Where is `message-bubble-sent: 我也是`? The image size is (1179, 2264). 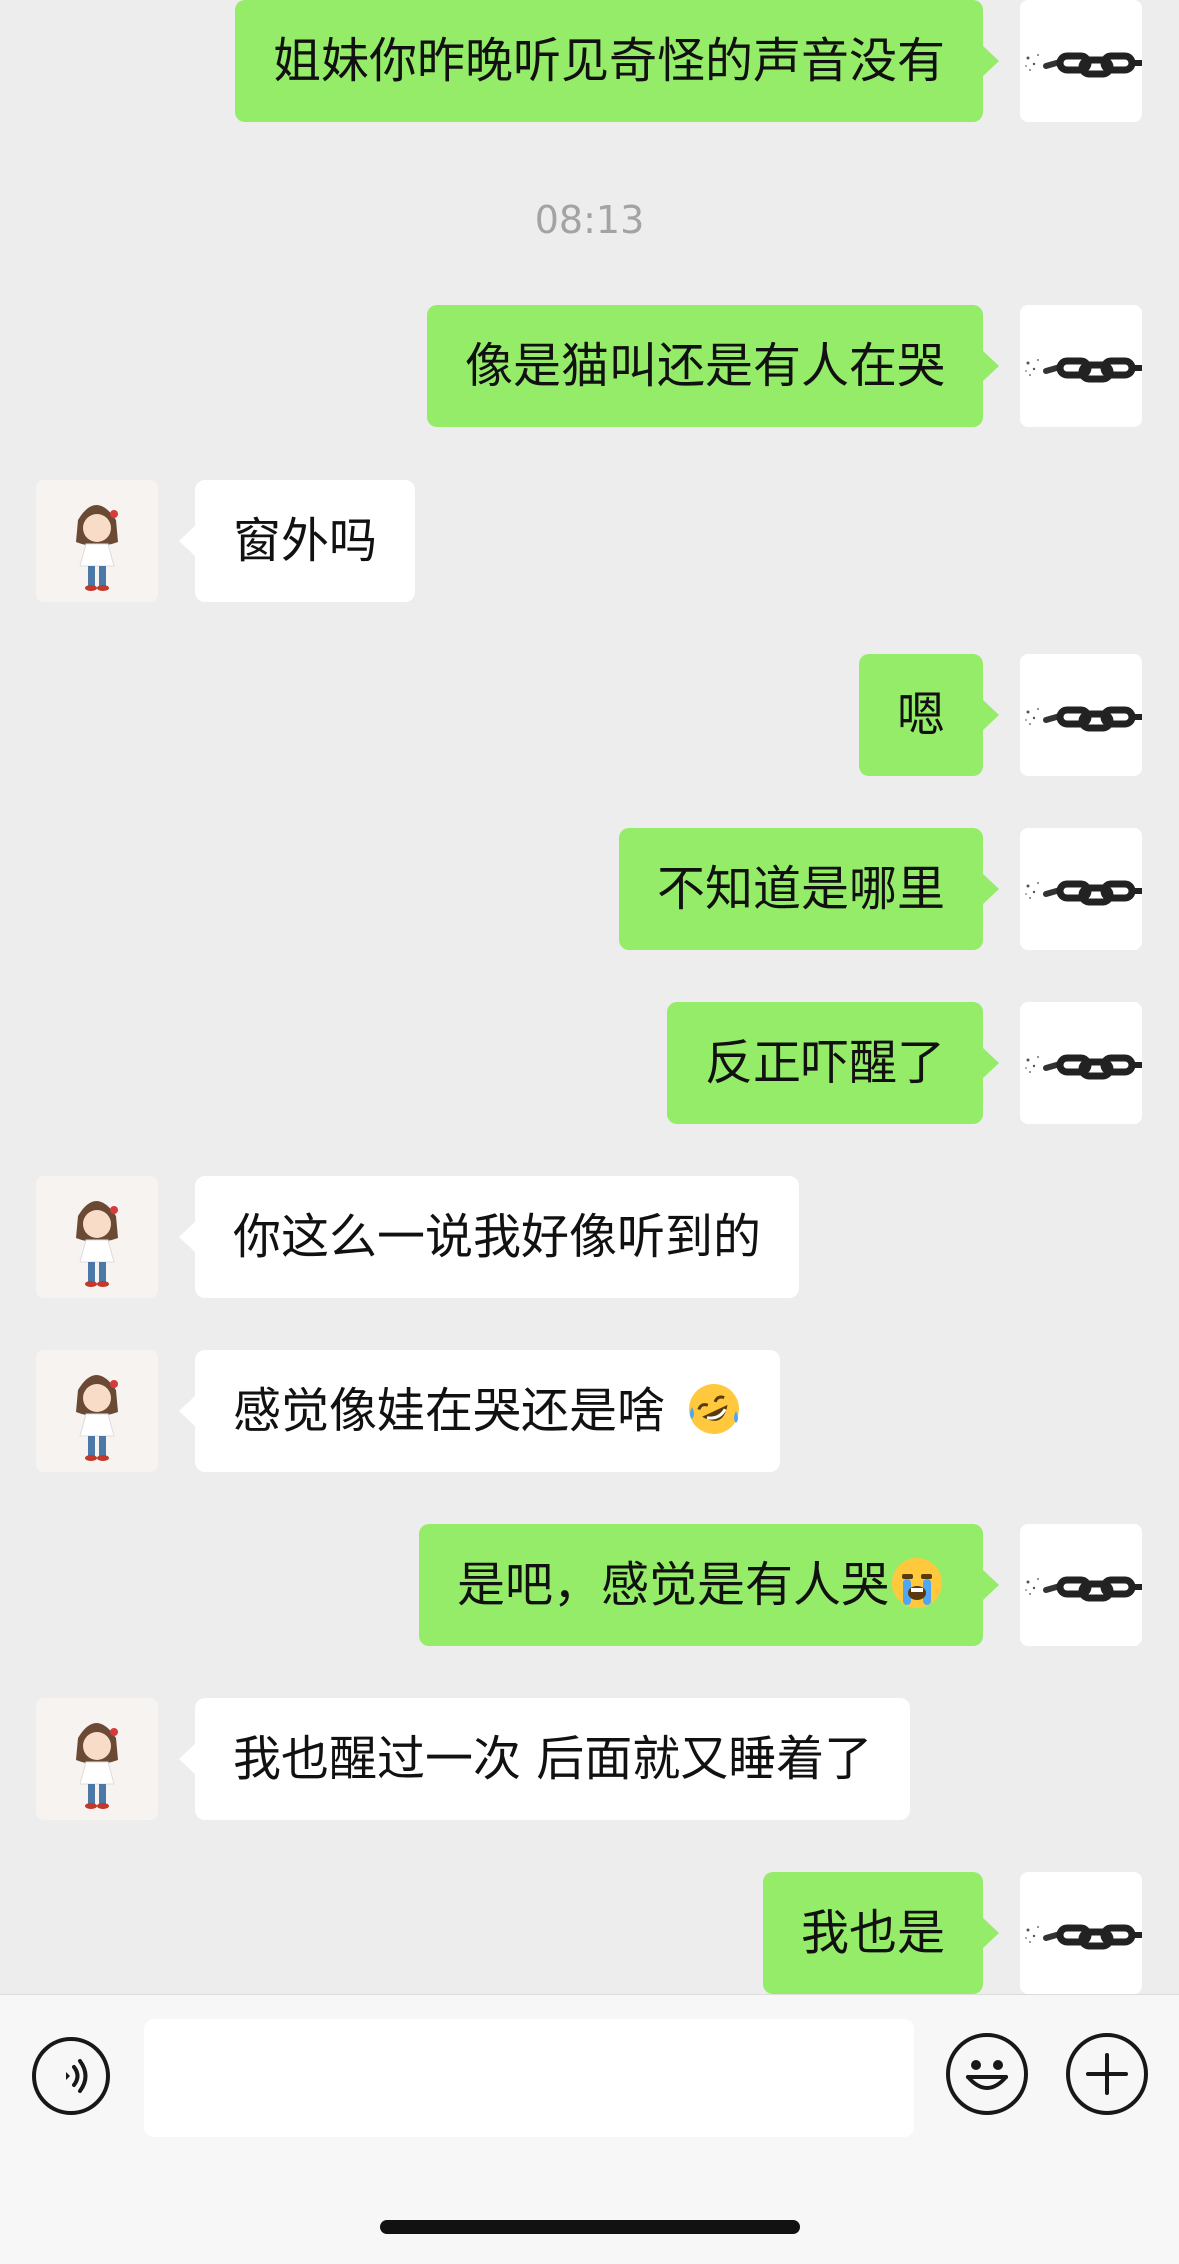
message-bubble-sent: 我也是 is located at coordinates (881, 1933).